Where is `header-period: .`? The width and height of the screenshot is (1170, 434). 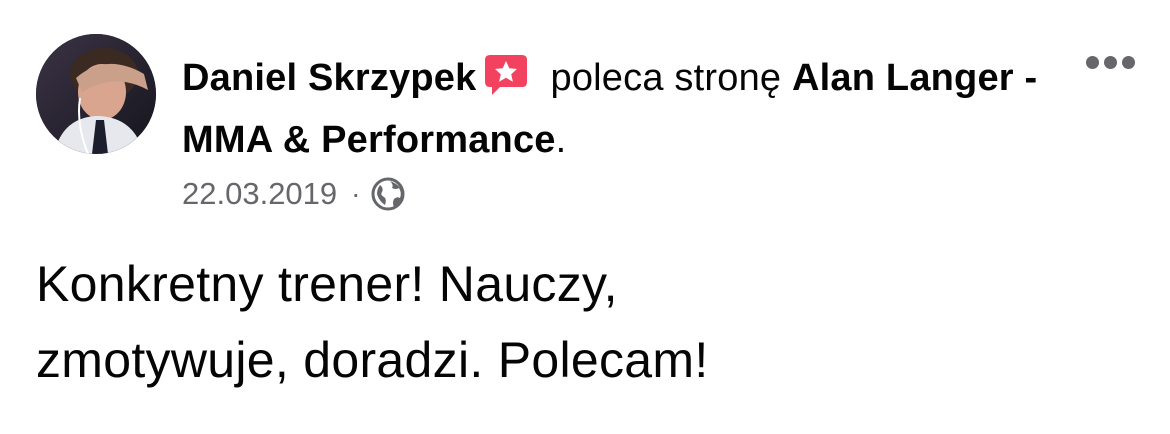 header-period: . is located at coordinates (561, 140).